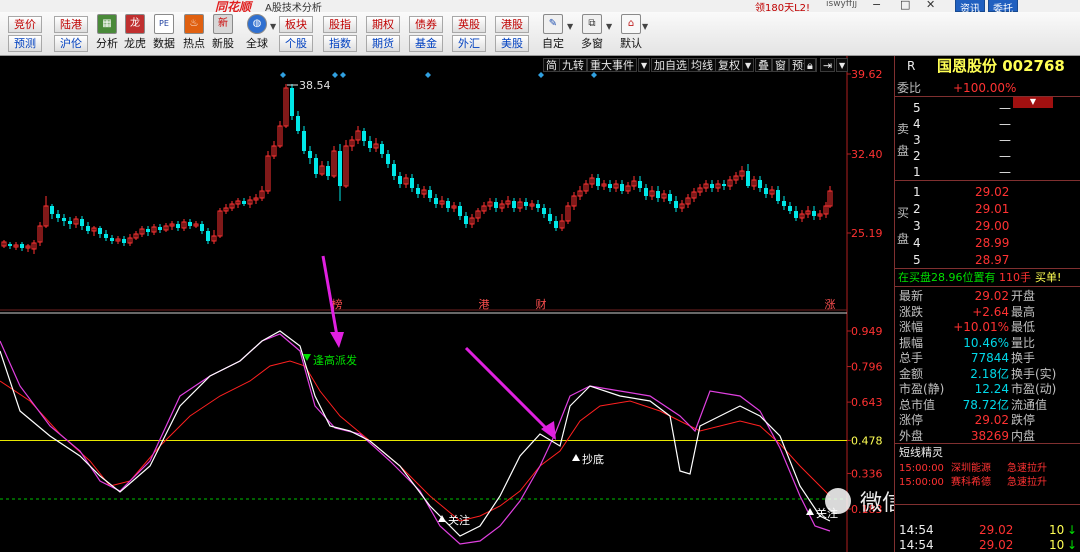 This screenshot has height=552, width=1080. What do you see at coordinates (780, 65) in the screenshot?
I see `btn-window: 窗` at bounding box center [780, 65].